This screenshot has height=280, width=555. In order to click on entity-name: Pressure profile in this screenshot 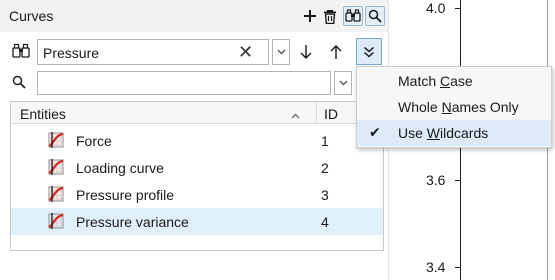, I will do `click(125, 195)`.